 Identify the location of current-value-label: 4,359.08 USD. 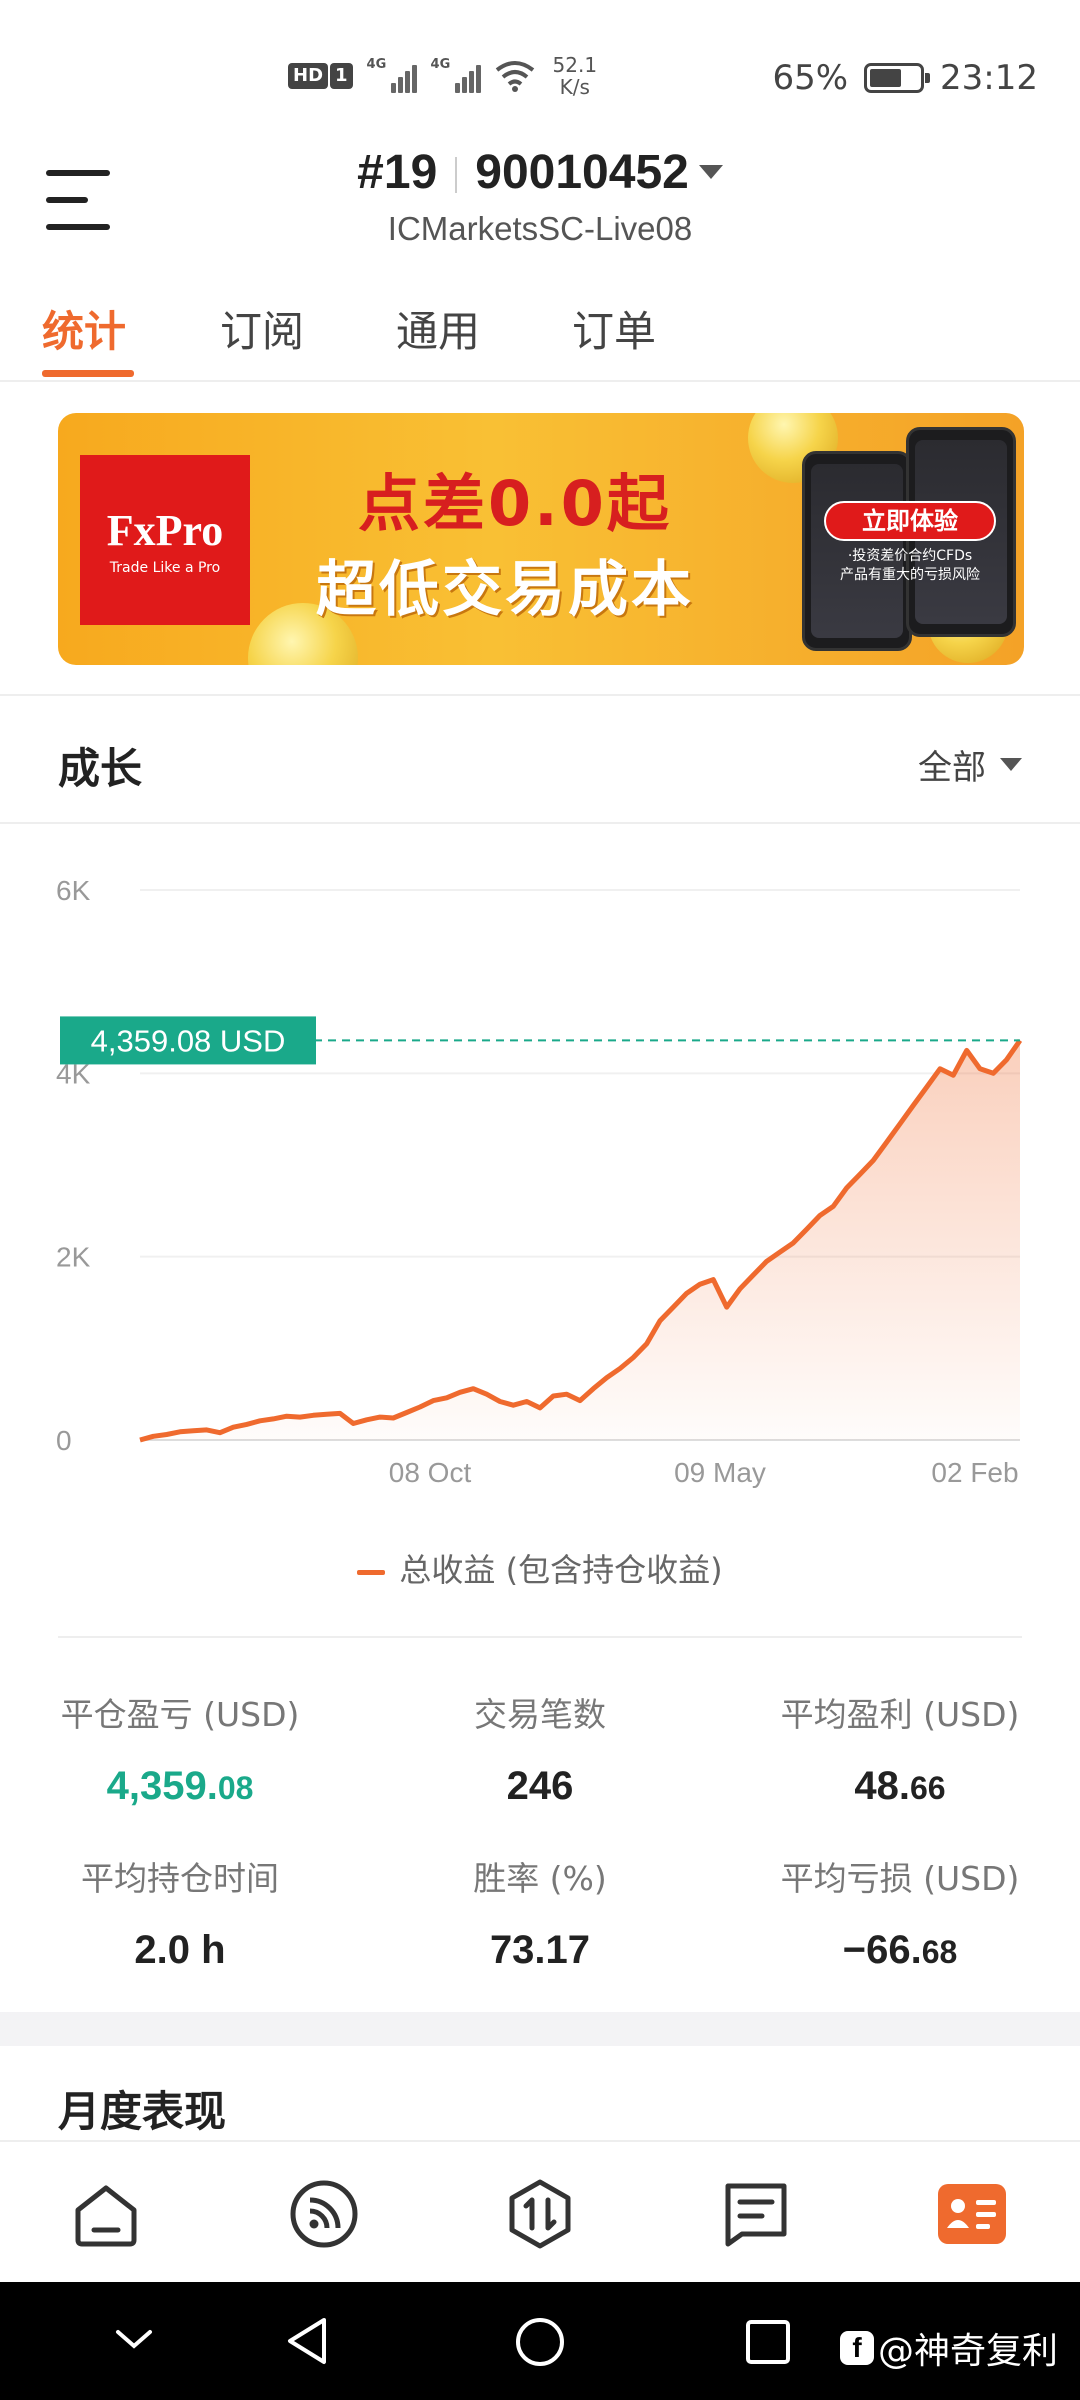
(188, 1040).